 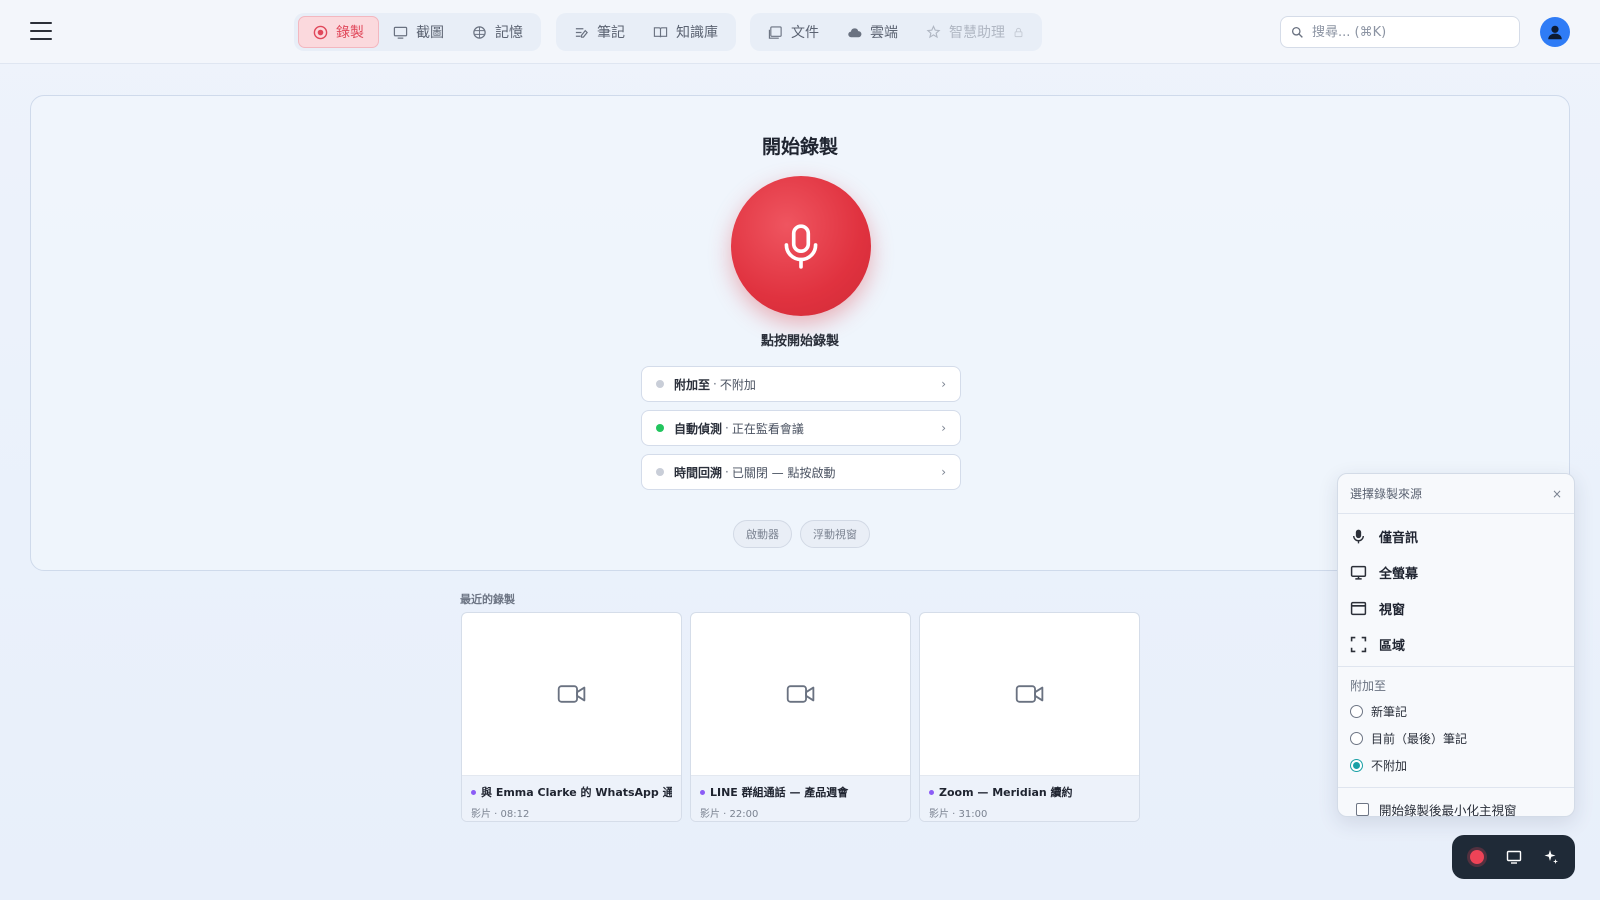 I want to click on record-icon, so click(x=320, y=32).